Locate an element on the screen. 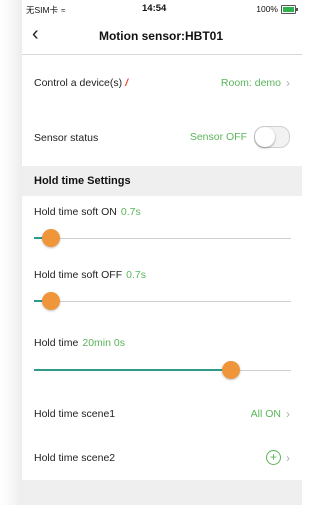  slider-label: Hold time is located at coordinates (56, 343).